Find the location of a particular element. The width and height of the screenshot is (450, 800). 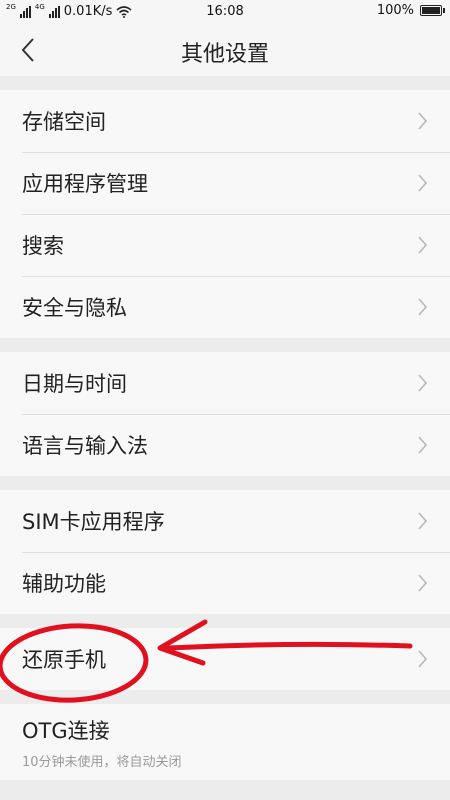

settings-item-reset-phone: 还原手机 is located at coordinates (225, 659).